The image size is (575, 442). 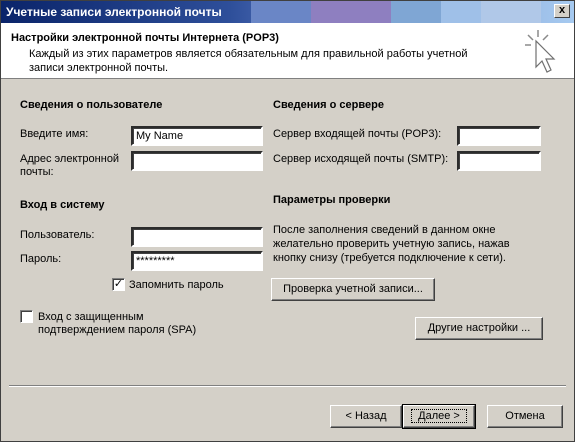 I want to click on name-label: Введите имя:, so click(x=54, y=134).